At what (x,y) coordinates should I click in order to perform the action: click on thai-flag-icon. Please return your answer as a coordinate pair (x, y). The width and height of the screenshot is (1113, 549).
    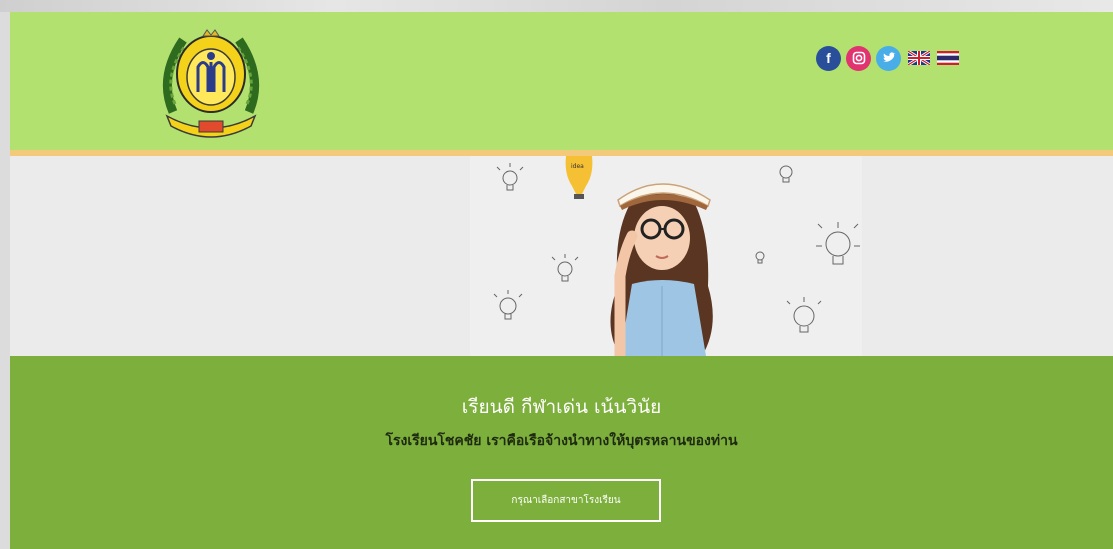
    Looking at the image, I should click on (948, 58).